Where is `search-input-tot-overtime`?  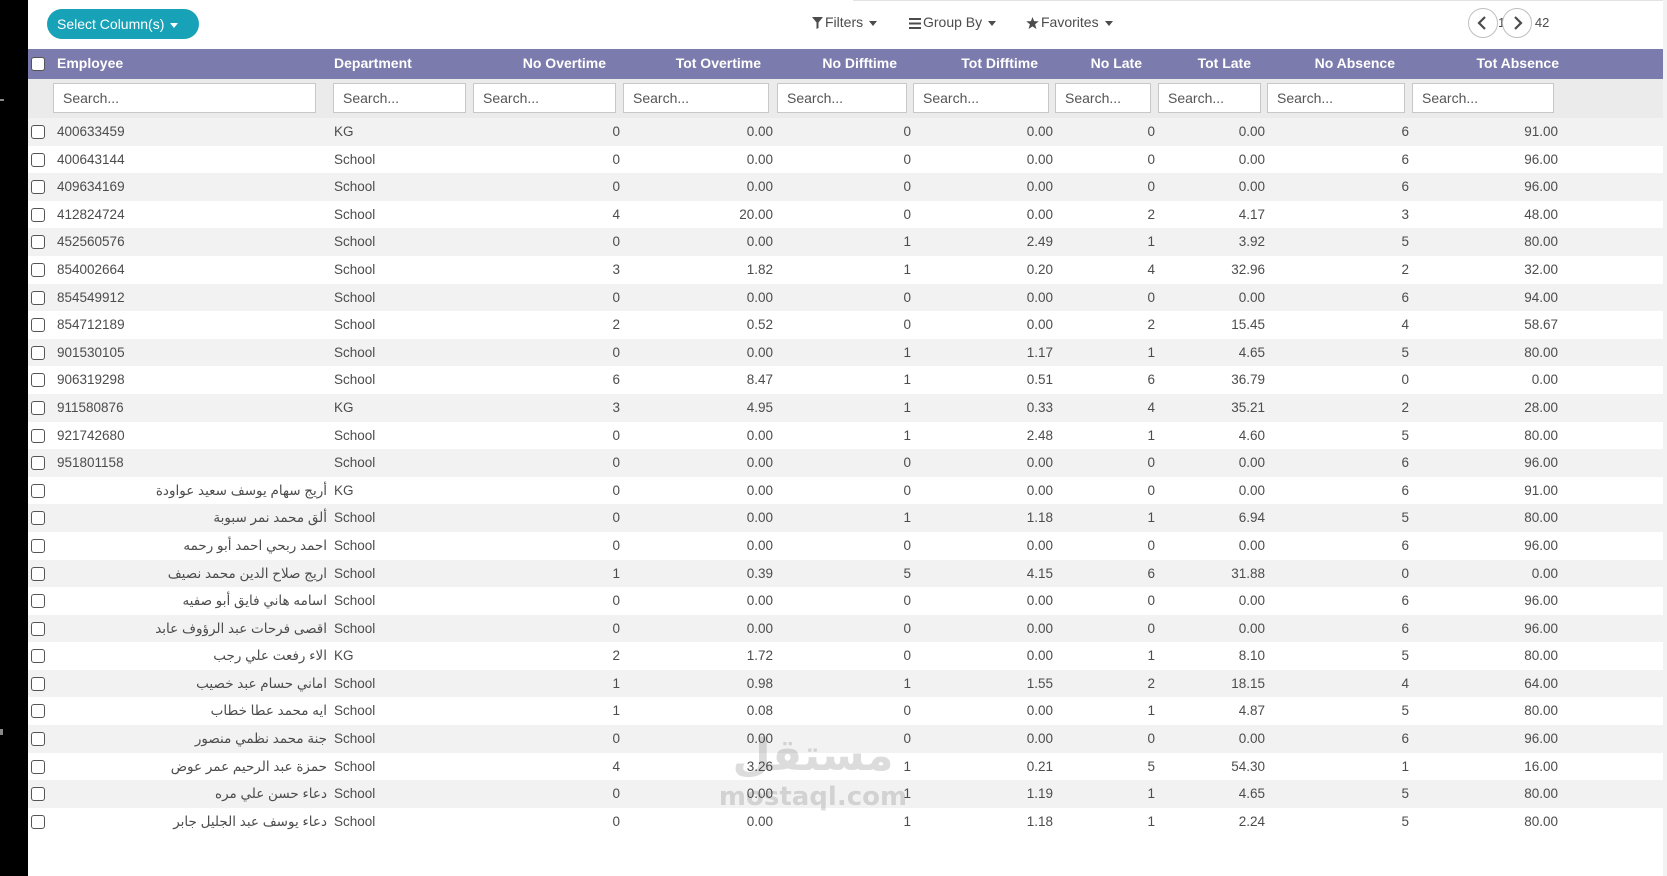 search-input-tot-overtime is located at coordinates (696, 98).